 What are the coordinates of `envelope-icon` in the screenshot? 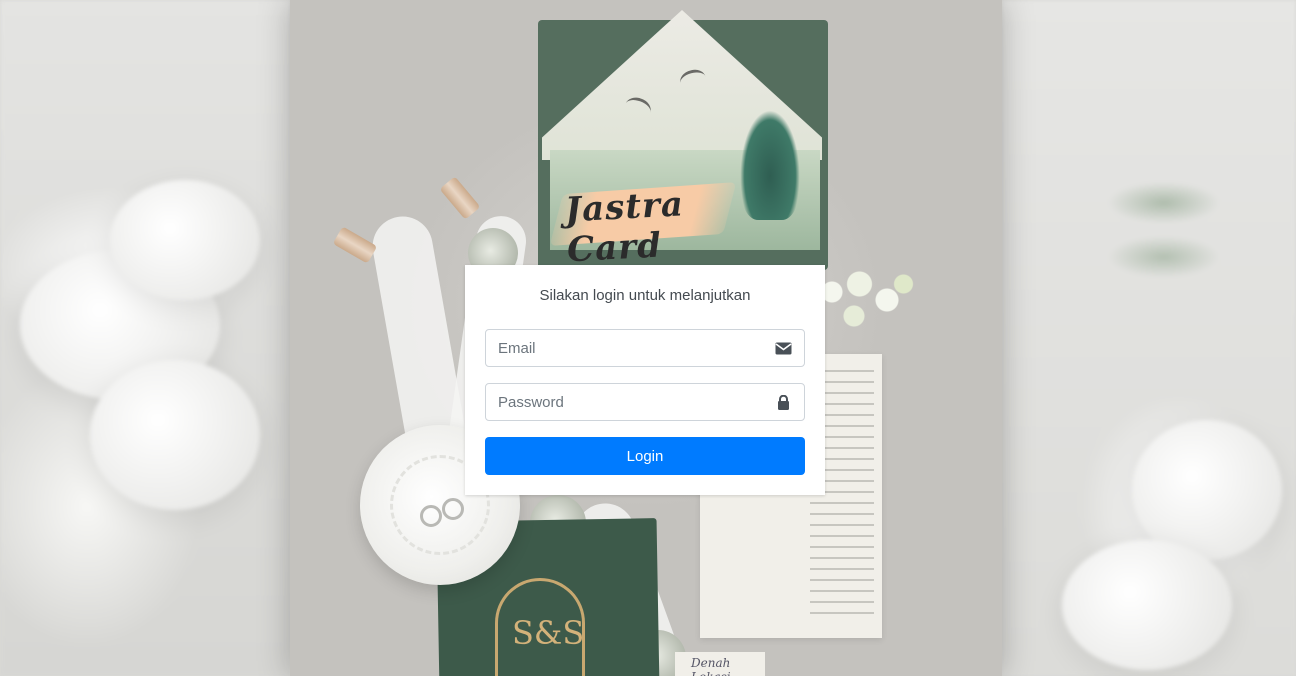 It's located at (783, 348).